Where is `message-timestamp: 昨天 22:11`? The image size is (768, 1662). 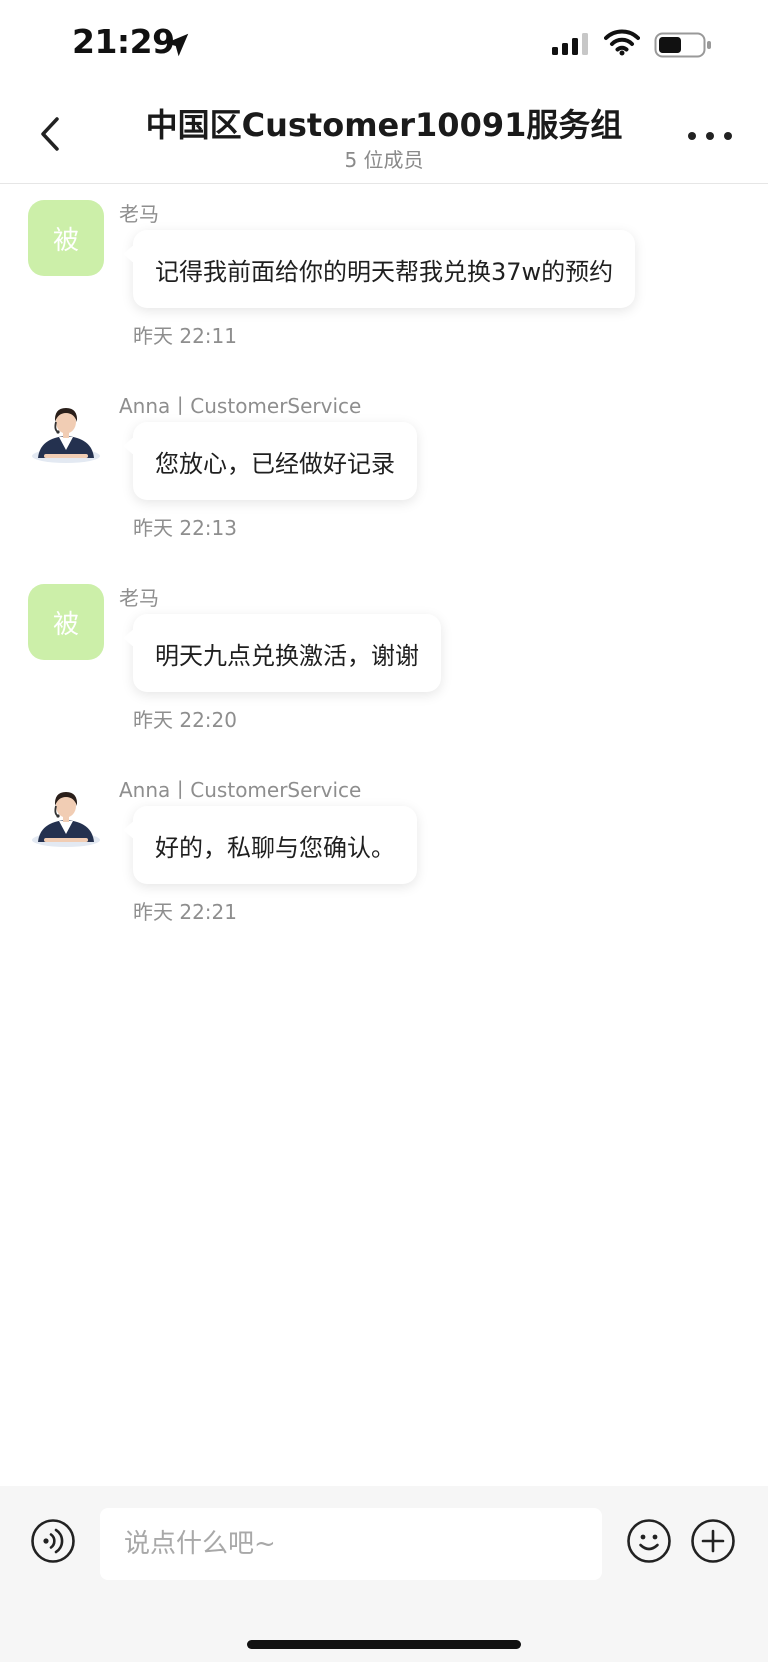
message-timestamp: 昨天 22:11 is located at coordinates (185, 336).